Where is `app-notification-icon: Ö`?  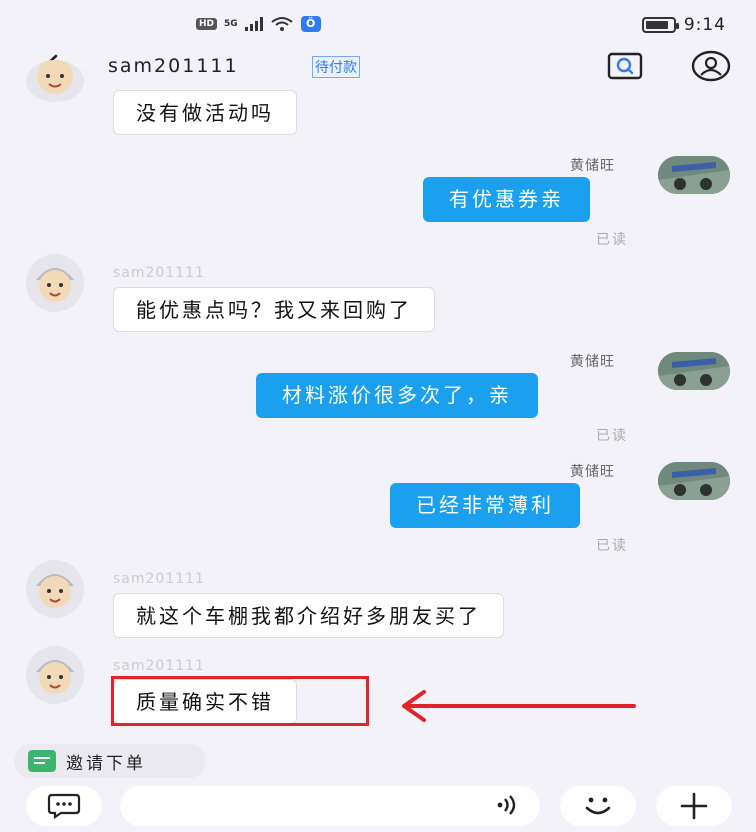 app-notification-icon: Ö is located at coordinates (310, 24).